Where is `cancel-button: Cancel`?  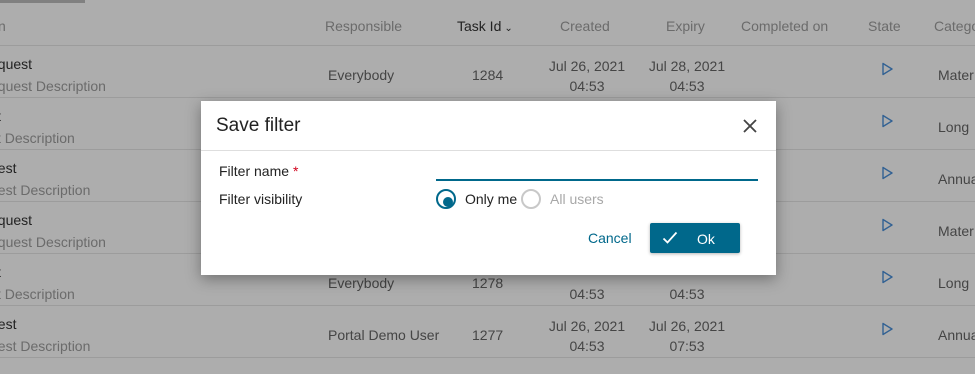 cancel-button: Cancel is located at coordinates (610, 238).